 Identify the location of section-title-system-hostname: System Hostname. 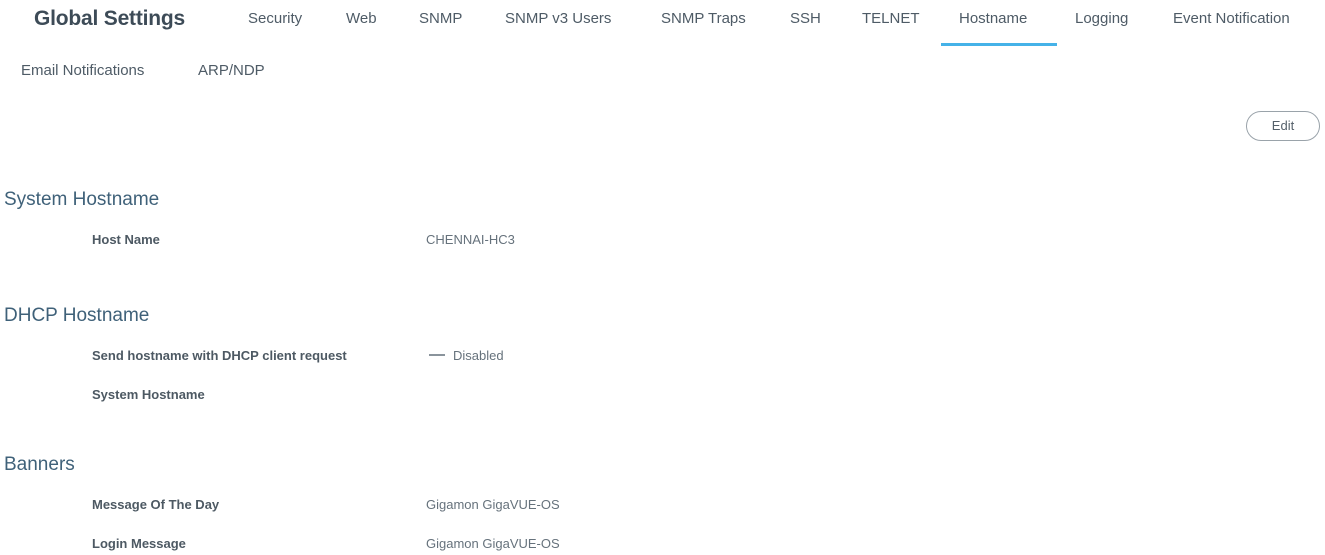
(82, 199).